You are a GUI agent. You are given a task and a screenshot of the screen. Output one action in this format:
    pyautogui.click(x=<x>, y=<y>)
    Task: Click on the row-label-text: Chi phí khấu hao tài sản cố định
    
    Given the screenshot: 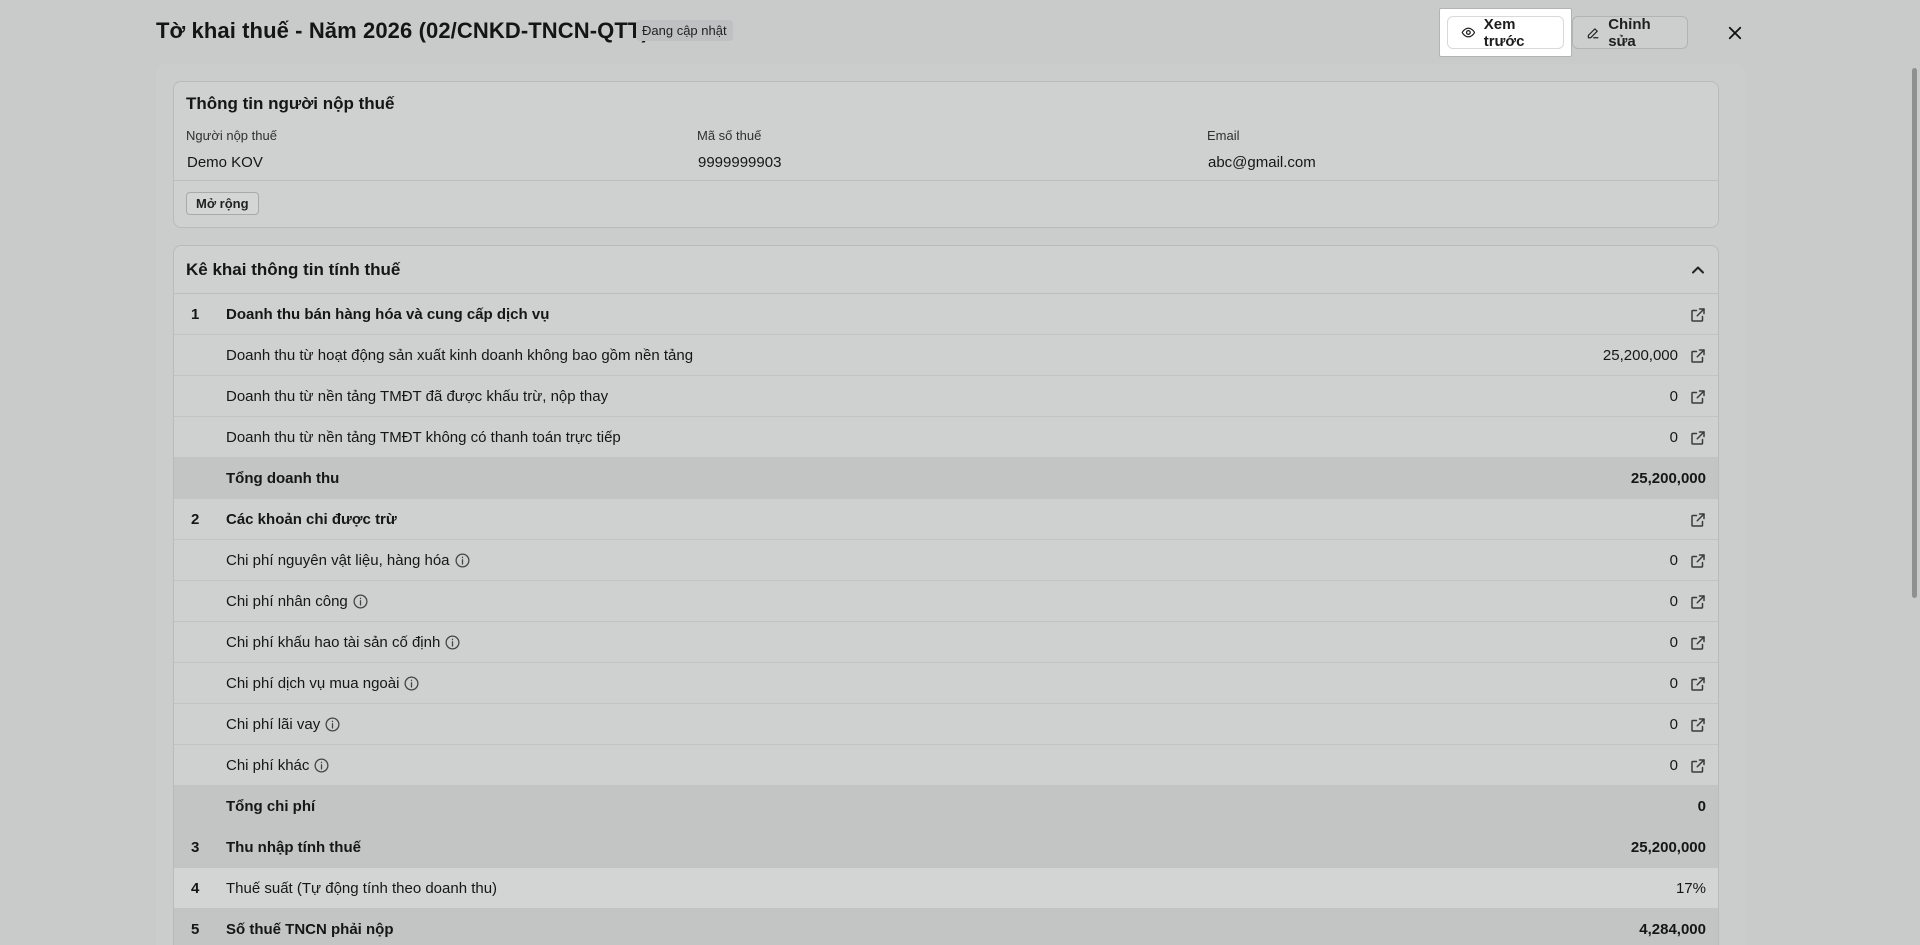 What is the action you would take?
    pyautogui.click(x=333, y=642)
    